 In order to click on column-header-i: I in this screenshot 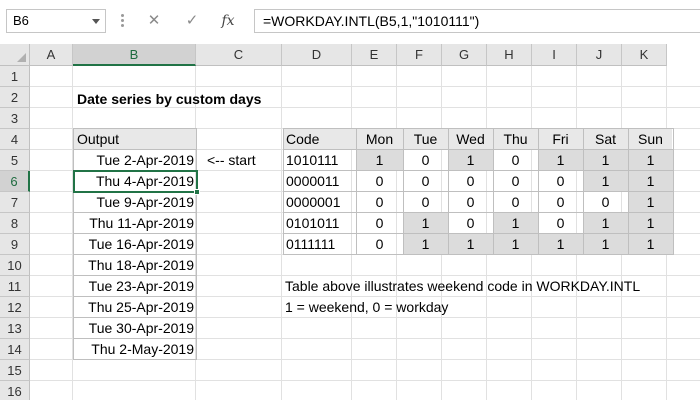, I will do `click(554, 55)`.